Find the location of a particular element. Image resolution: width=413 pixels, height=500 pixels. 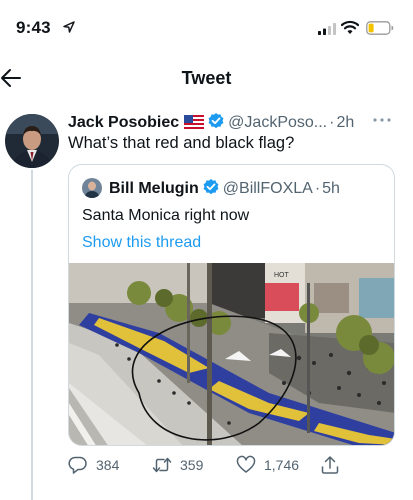

like-button: 1,746 is located at coordinates (267, 465).